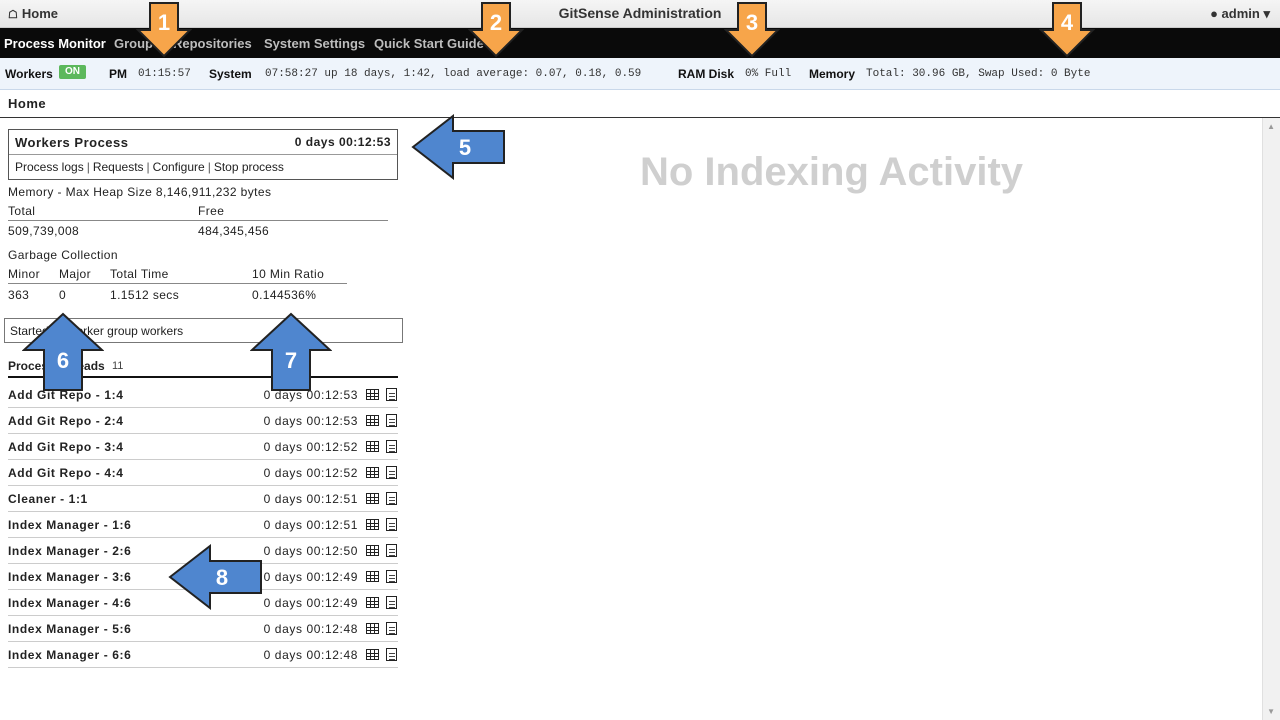  Describe the element at coordinates (19, 295) in the screenshot. I see `gc-minor-value: 363` at that location.